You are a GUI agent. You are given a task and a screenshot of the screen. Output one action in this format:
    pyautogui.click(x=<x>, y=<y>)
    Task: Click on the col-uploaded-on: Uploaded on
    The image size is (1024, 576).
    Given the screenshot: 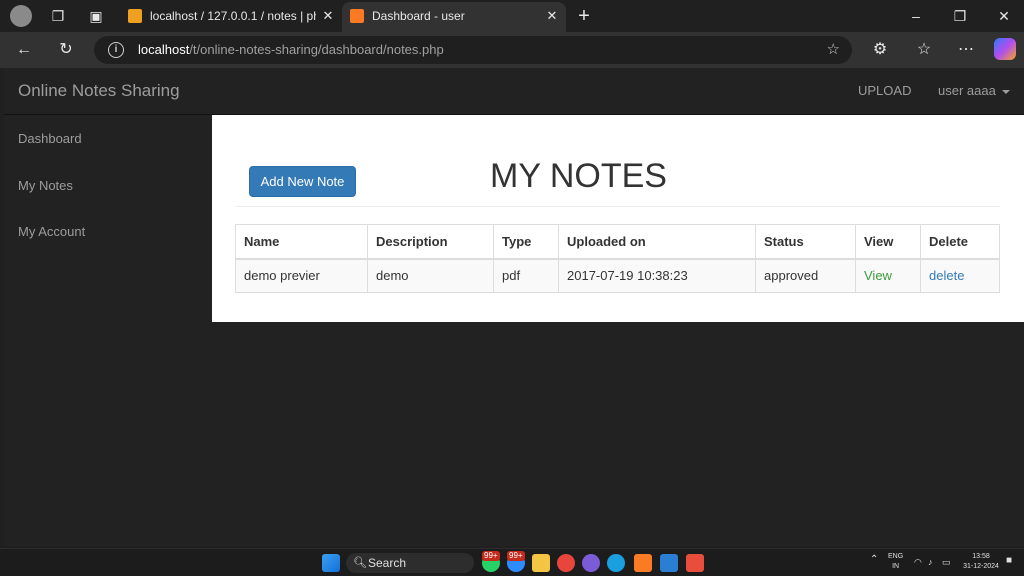 What is the action you would take?
    pyautogui.click(x=657, y=242)
    